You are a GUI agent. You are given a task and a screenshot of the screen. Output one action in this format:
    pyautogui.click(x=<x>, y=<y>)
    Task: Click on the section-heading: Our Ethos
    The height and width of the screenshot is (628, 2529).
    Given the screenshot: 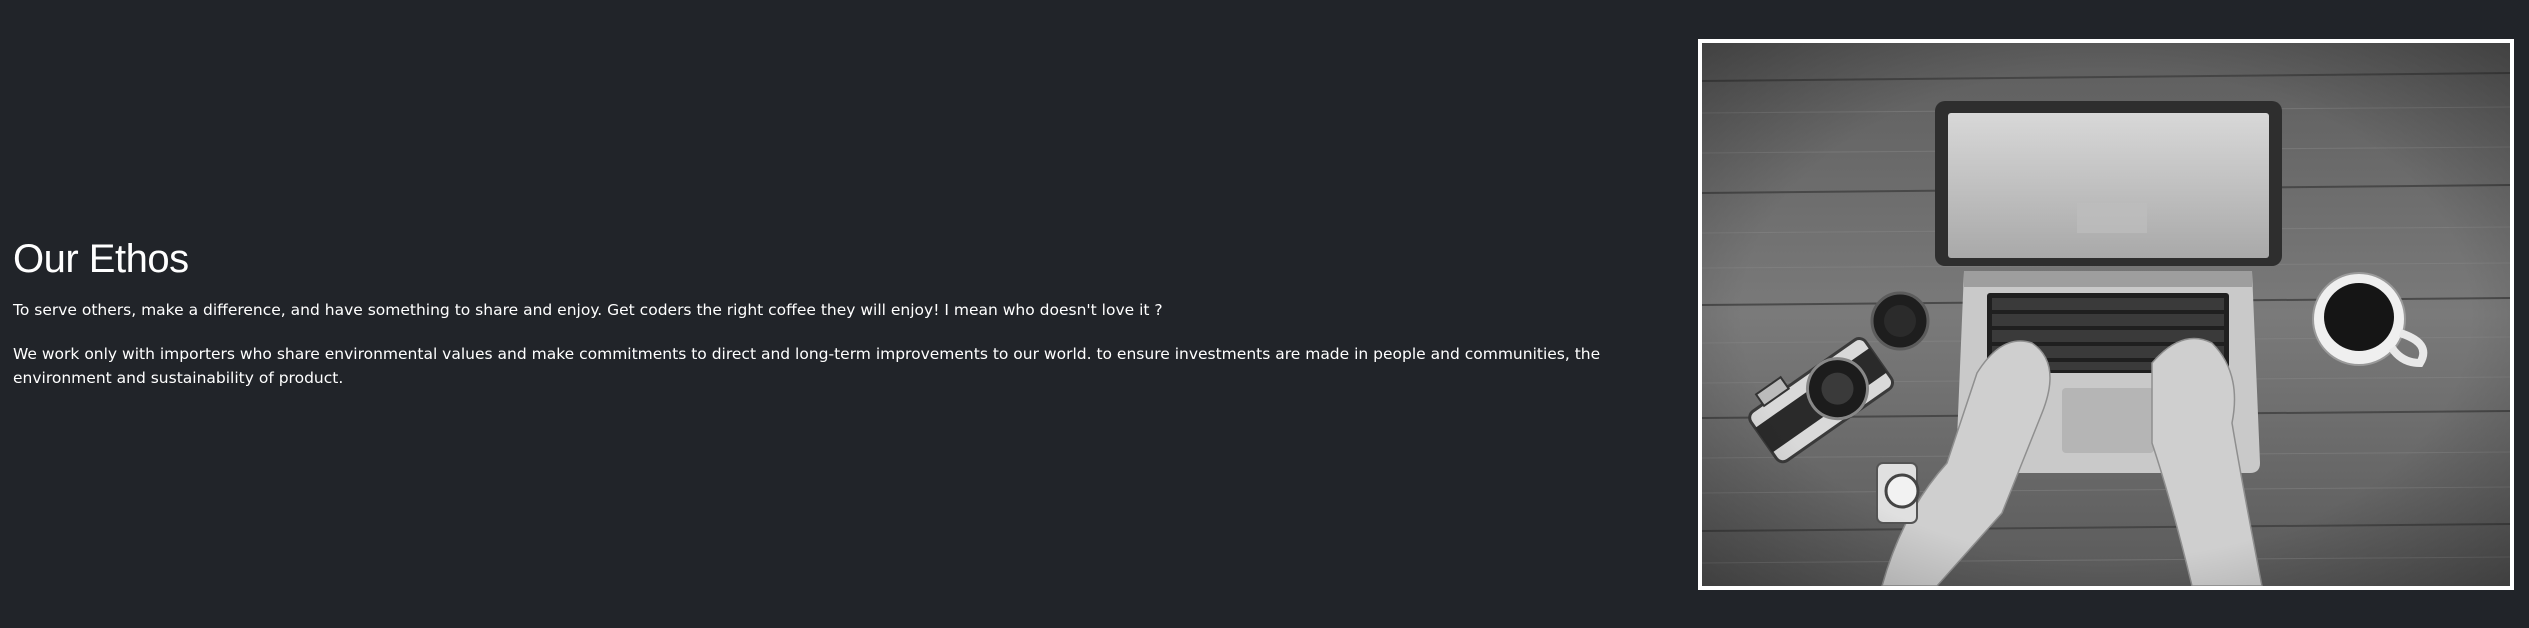 What is the action you would take?
    pyautogui.click(x=101, y=259)
    